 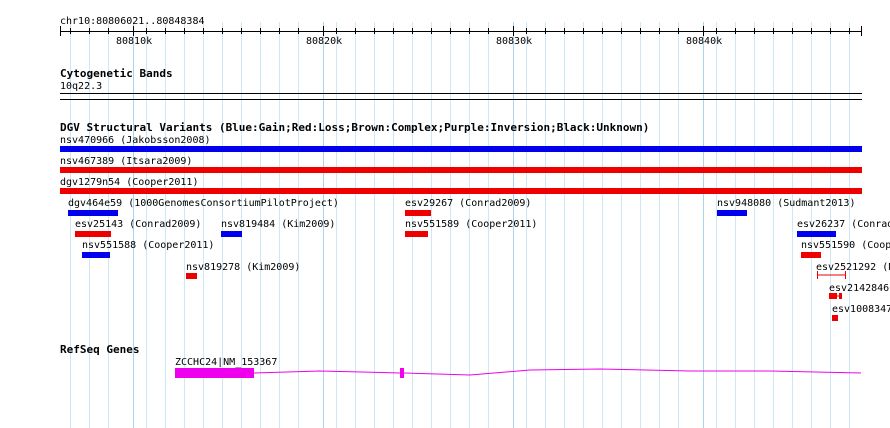 I want to click on cytoband-label: 10q22.3, so click(x=81, y=86).